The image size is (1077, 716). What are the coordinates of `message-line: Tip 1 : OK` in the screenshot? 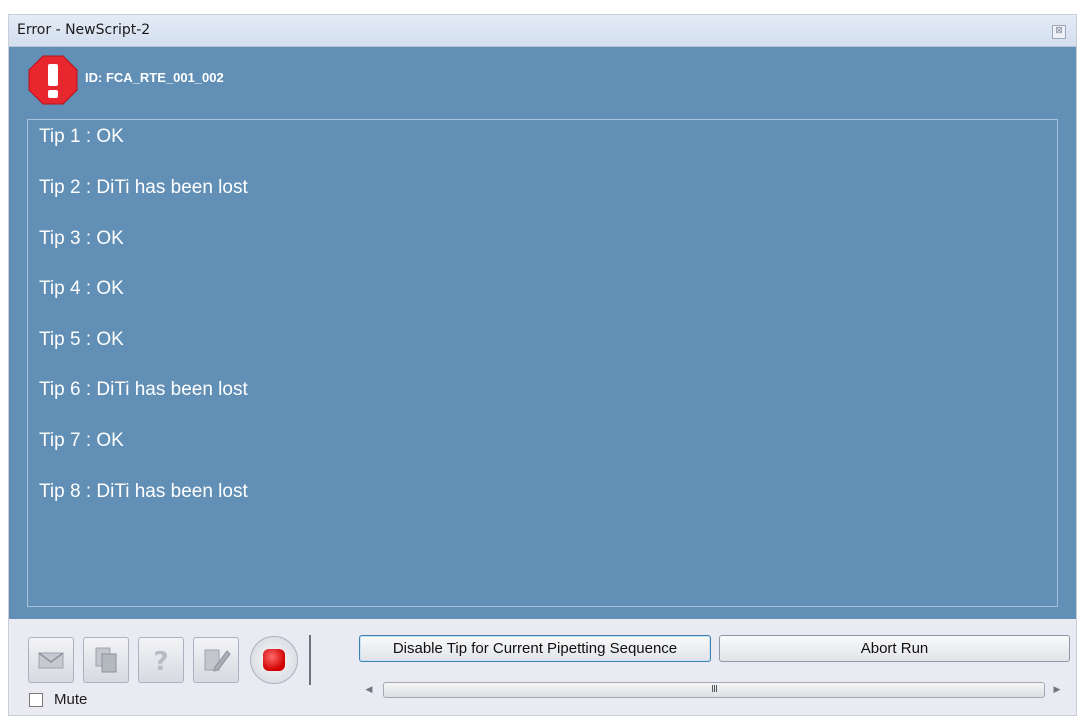 It's located at (81, 136).